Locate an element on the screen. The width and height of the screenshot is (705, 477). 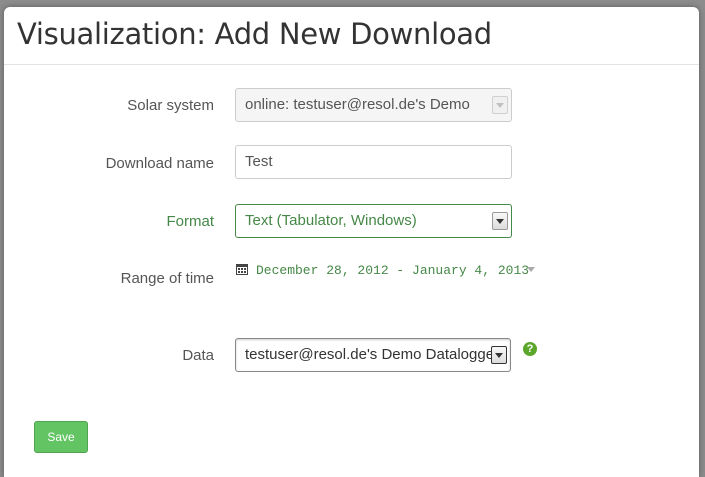
help-icon: ? is located at coordinates (530, 349).